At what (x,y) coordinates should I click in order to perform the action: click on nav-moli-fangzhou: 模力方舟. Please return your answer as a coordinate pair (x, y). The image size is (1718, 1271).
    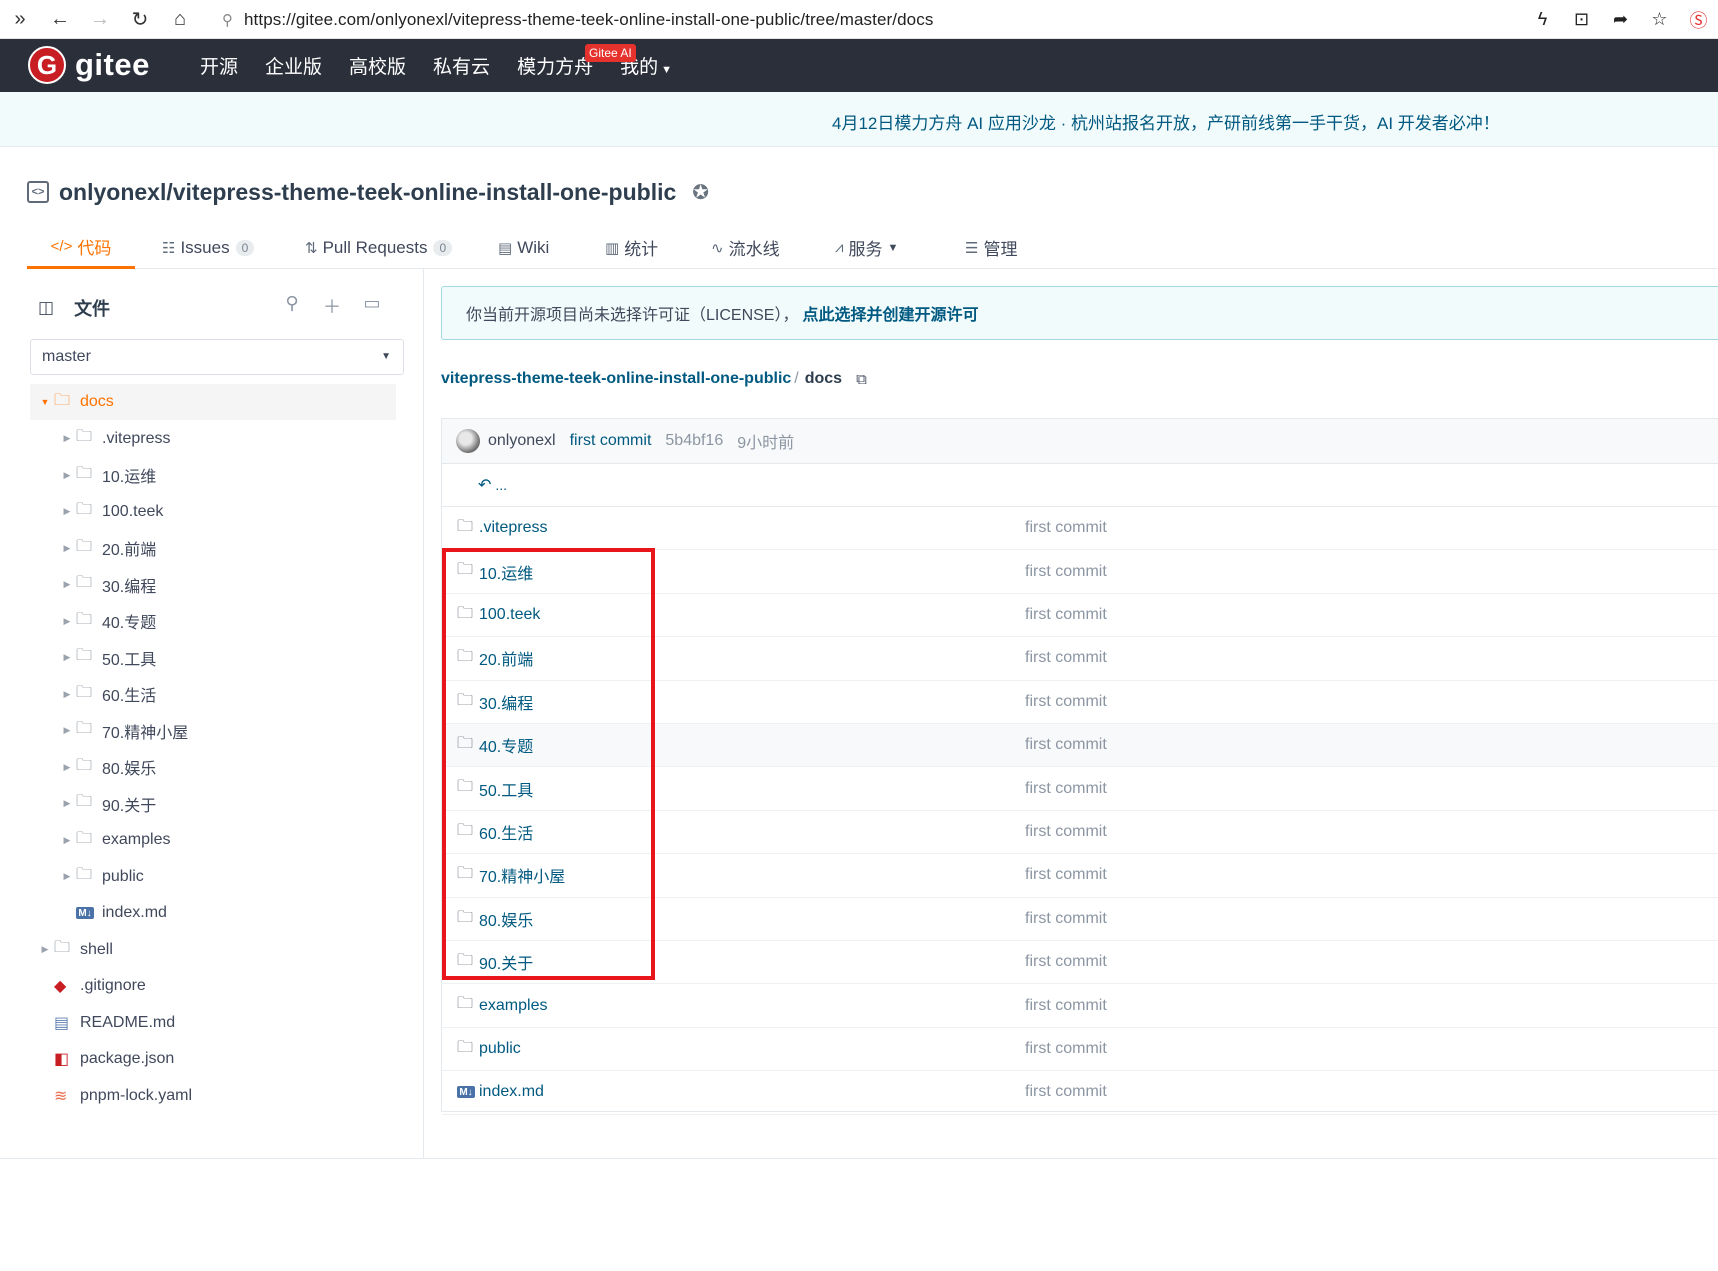
    Looking at the image, I should click on (555, 65).